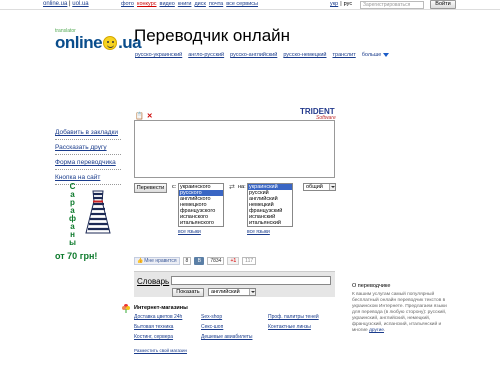 Image resolution: width=500 pixels, height=375 pixels. I want to click on shop-link: Бытовая техника, so click(167, 327).